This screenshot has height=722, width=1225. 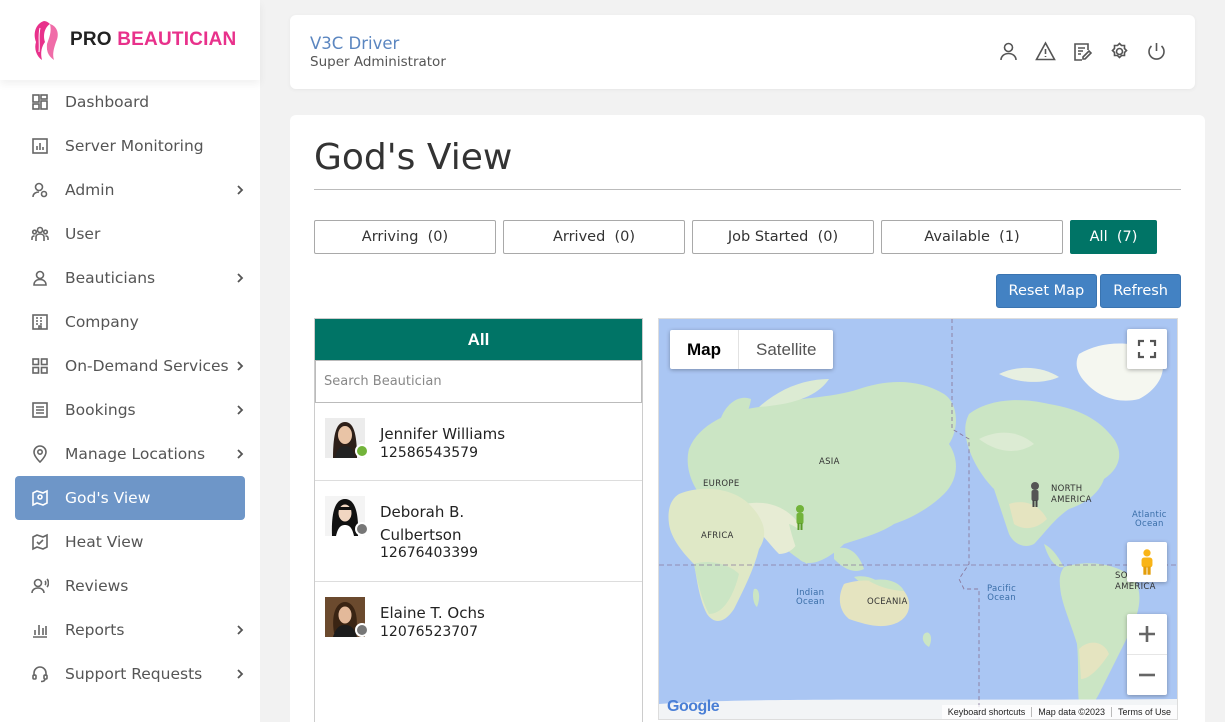 I want to click on sidebar-item-reviews: Reviews, so click(x=130, y=586).